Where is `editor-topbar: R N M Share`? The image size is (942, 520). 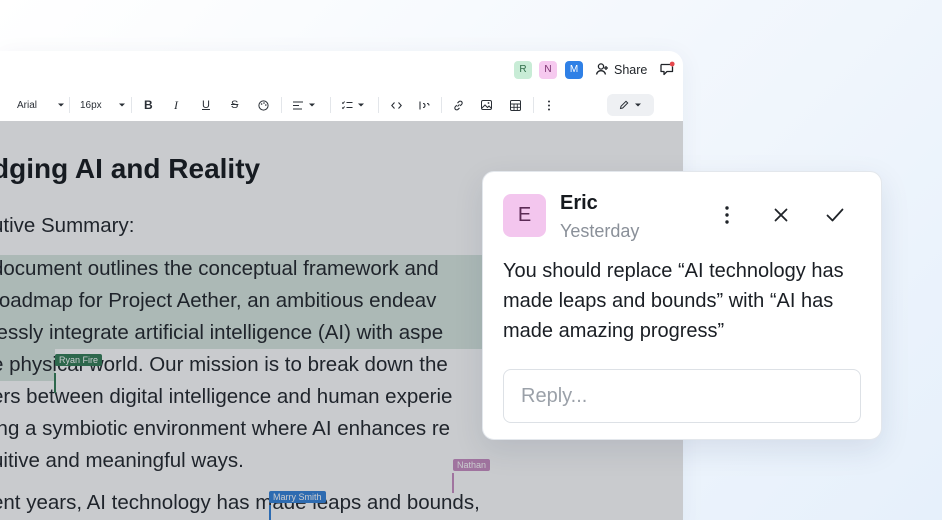 editor-topbar: R N M Share is located at coordinates (341, 70).